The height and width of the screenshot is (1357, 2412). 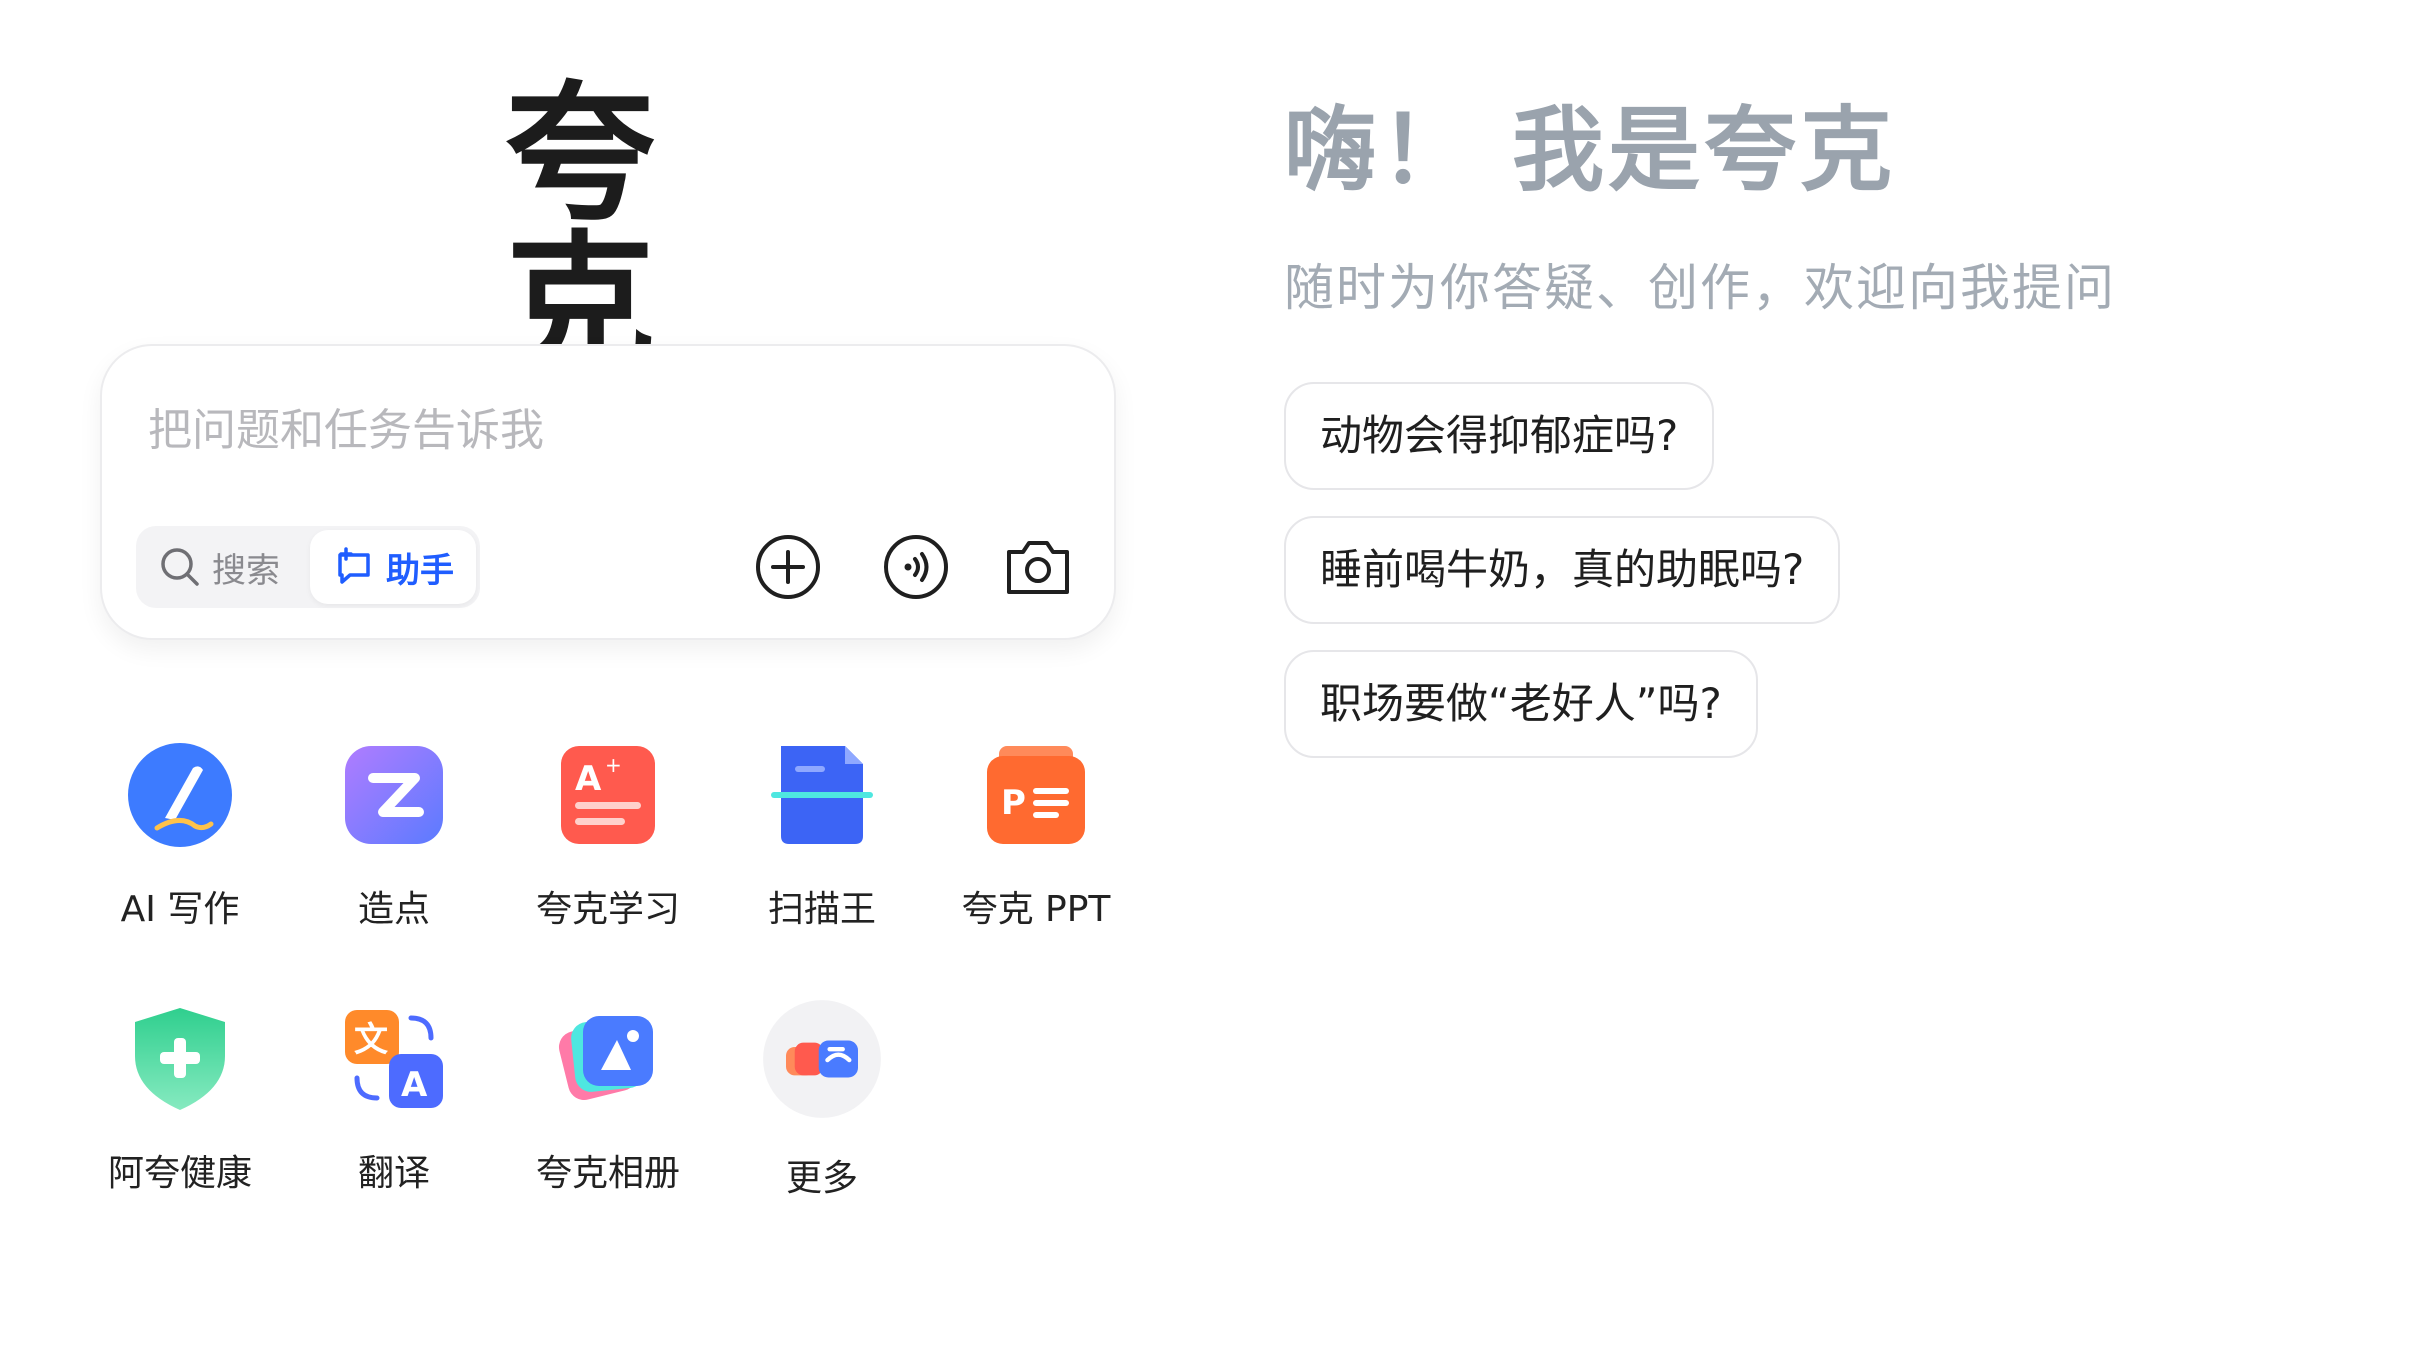 I want to click on greeting-title: 嗨！ 我是夸克, so click(x=1590, y=150).